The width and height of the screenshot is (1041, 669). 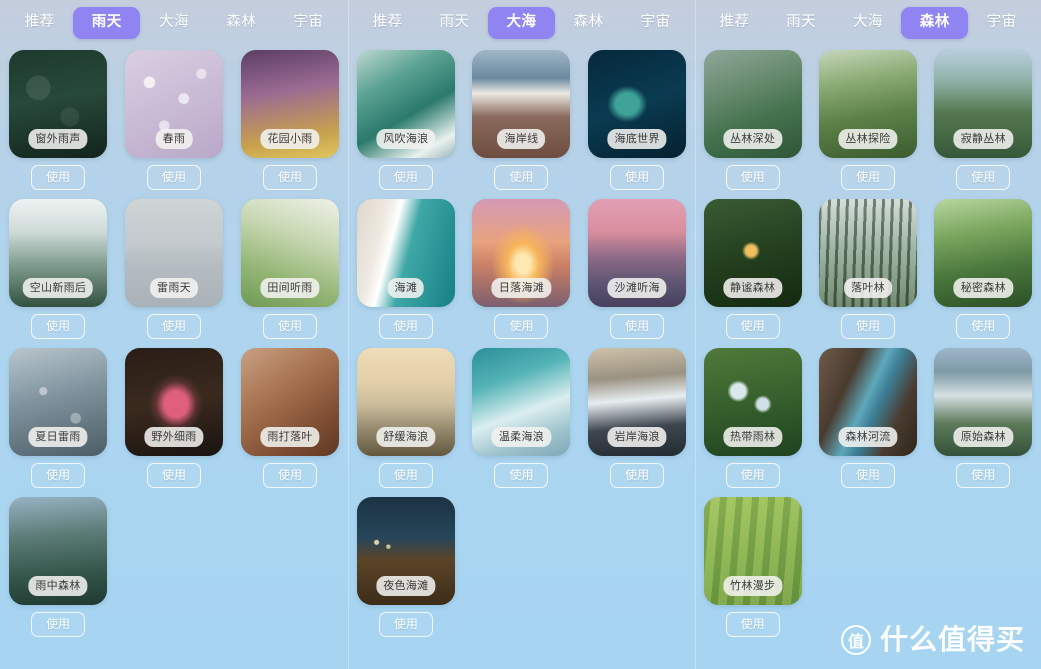 What do you see at coordinates (752, 551) in the screenshot?
I see `wallpaper-thumbnail: 竹林漫步` at bounding box center [752, 551].